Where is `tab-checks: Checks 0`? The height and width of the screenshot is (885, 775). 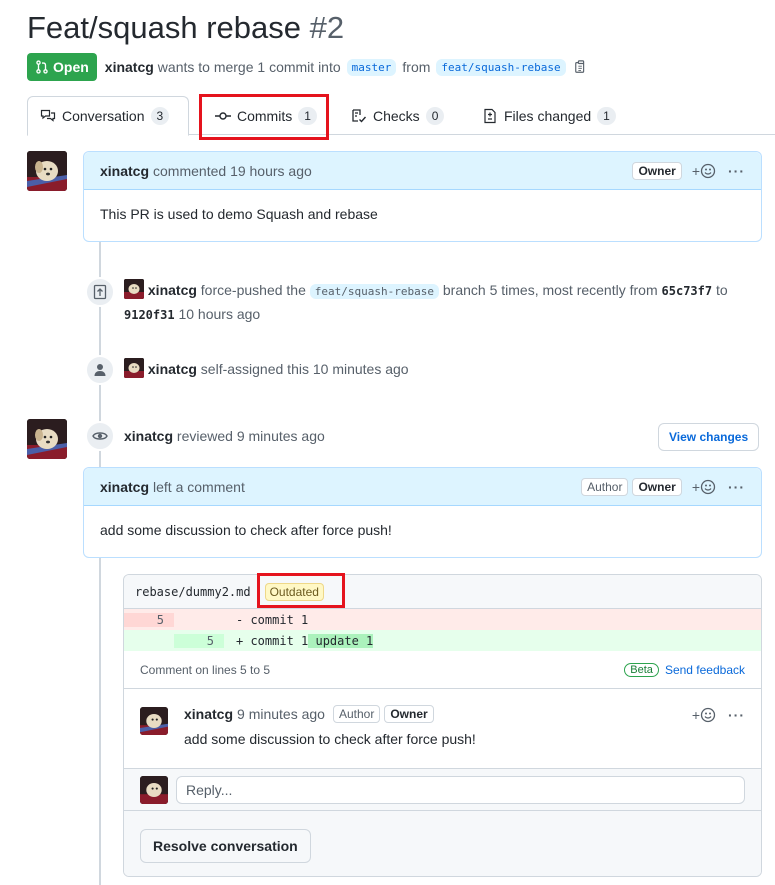
tab-checks: Checks 0 is located at coordinates (397, 116).